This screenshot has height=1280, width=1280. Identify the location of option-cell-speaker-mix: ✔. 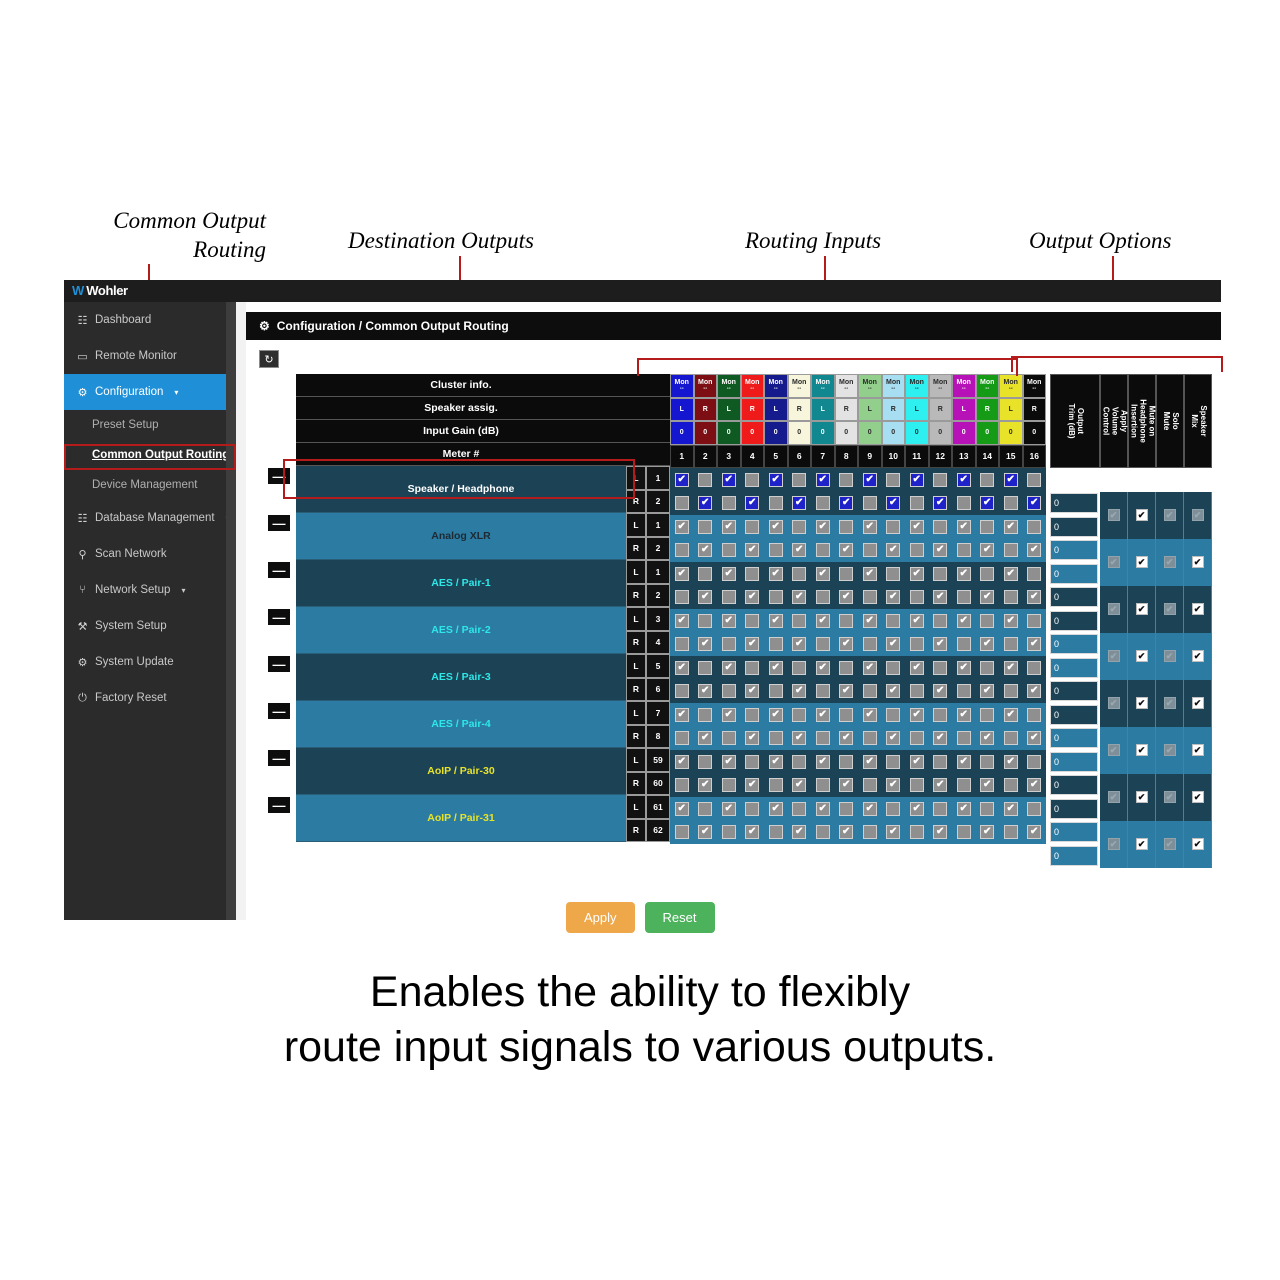
(1198, 797).